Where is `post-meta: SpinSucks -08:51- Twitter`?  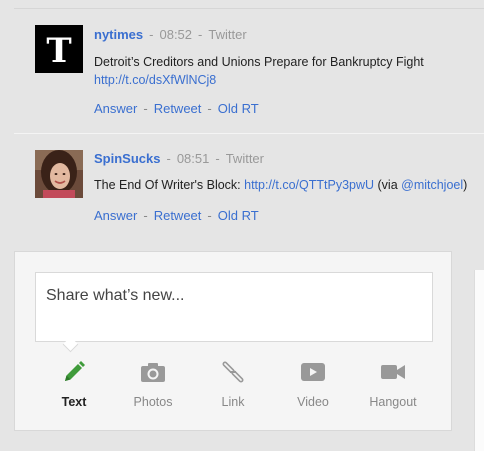 post-meta: SpinSucks -08:51- Twitter is located at coordinates (179, 158).